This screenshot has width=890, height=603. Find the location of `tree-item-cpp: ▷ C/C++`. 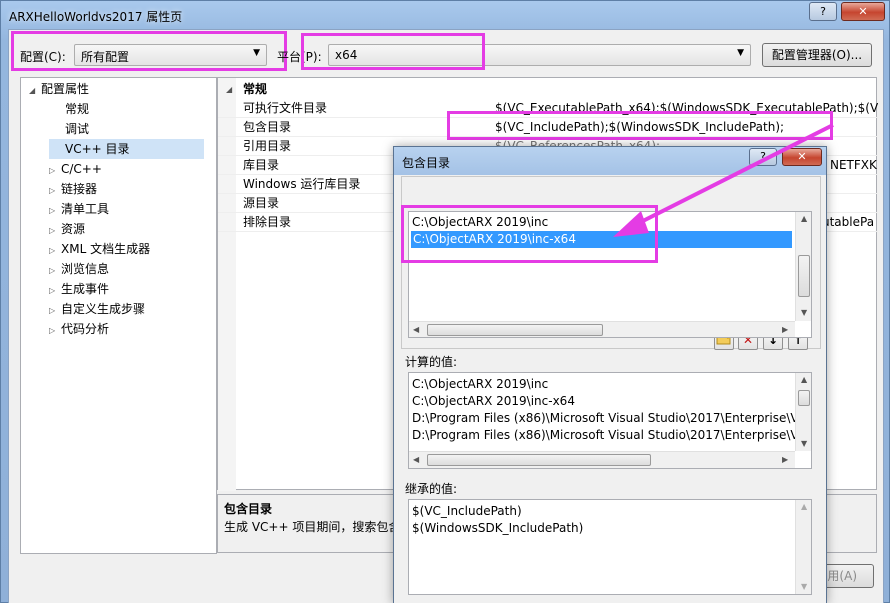

tree-item-cpp: ▷ C/C++ is located at coordinates (75, 169).